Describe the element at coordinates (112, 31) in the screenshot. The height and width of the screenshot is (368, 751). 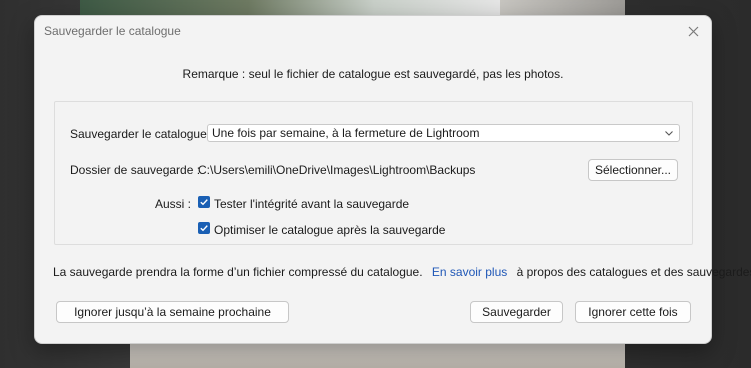
I see `dialog-title: Sauvegarder le catalogue` at that location.